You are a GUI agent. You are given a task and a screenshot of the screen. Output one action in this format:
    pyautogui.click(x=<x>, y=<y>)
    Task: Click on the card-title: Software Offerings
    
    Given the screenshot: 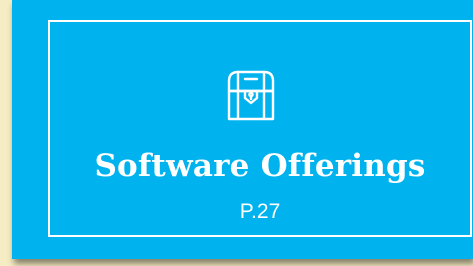 What is the action you would take?
    pyautogui.click(x=260, y=166)
    